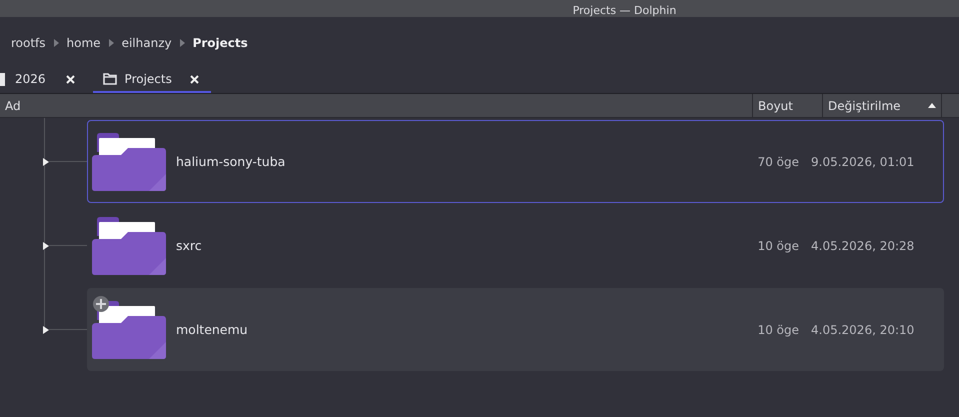 This screenshot has height=417, width=959. Describe the element at coordinates (231, 161) in the screenshot. I see `file-name: halium-sony-tuba` at that location.